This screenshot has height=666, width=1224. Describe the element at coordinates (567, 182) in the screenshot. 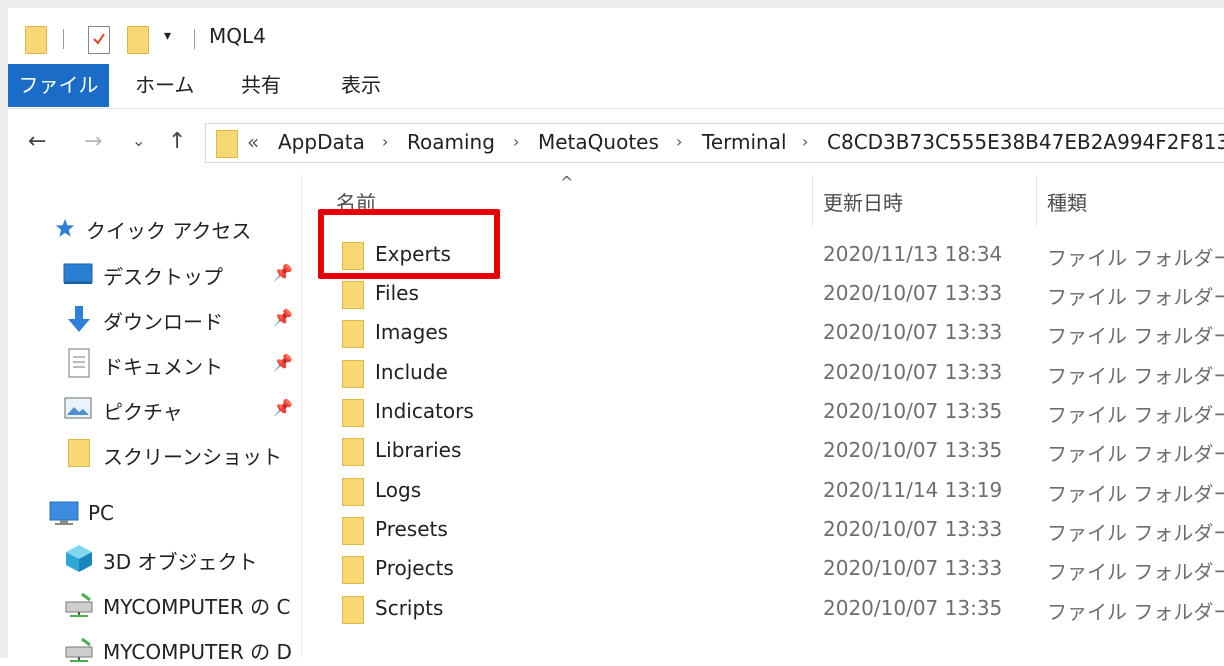

I see `sort-ascending-icon: ^` at that location.